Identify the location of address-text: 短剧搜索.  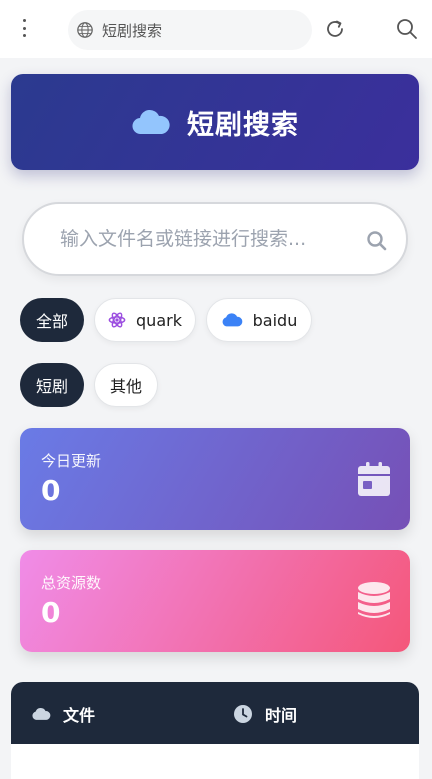
(132, 30).